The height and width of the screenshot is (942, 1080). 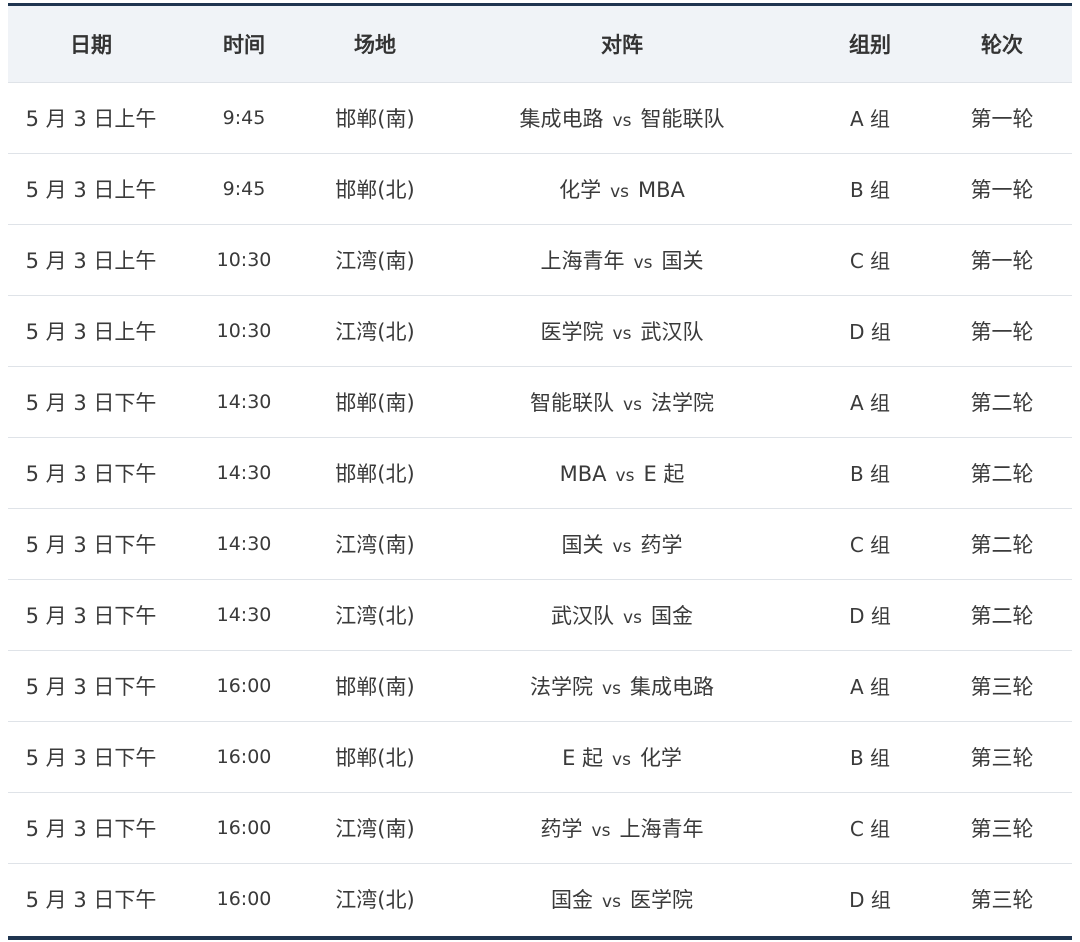 What do you see at coordinates (91, 44) in the screenshot?
I see `header-date: 日期` at bounding box center [91, 44].